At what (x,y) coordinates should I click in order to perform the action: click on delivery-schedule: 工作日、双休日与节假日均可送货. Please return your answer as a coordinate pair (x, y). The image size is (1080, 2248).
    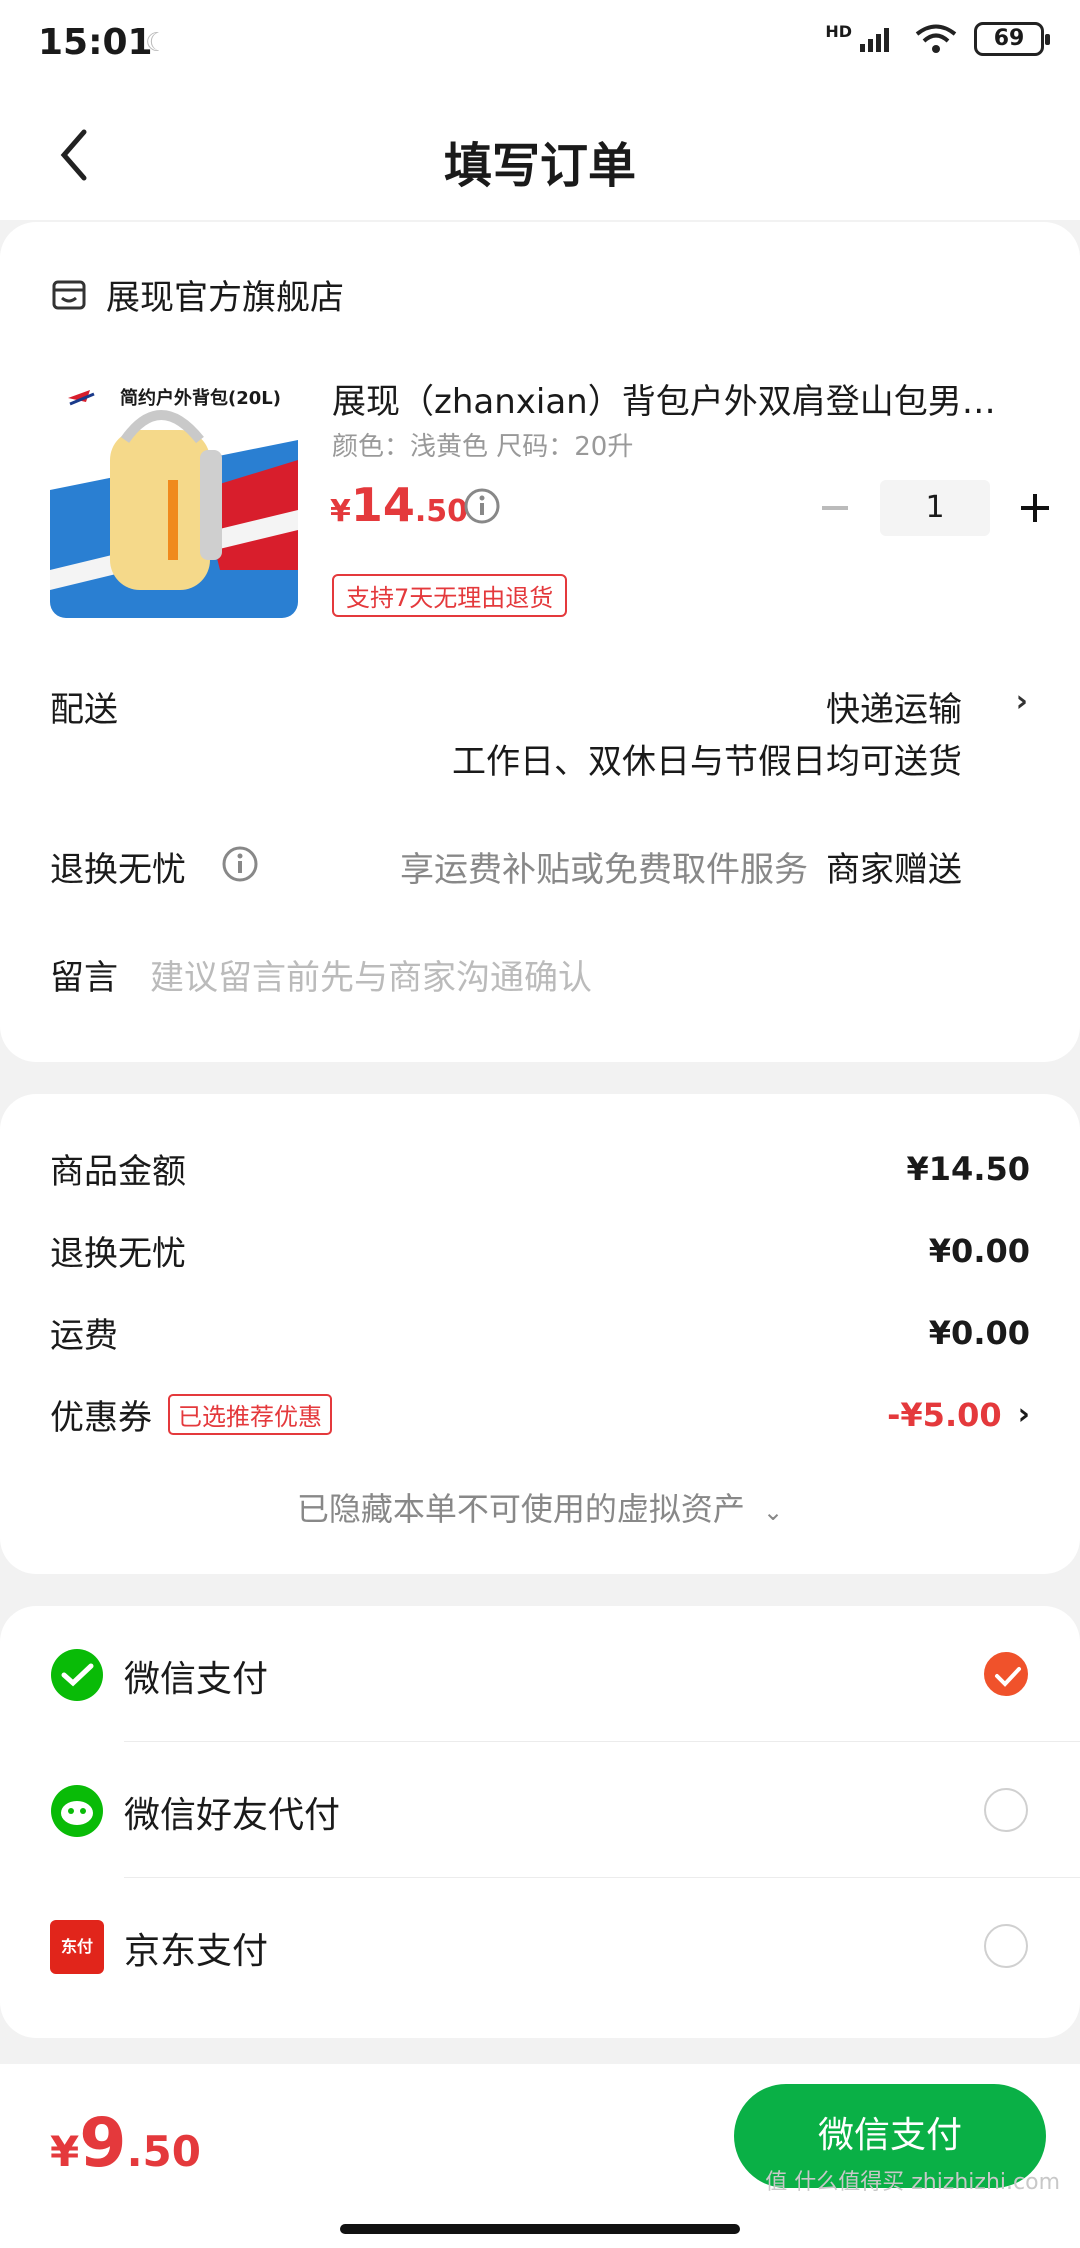
    Looking at the image, I should click on (707, 762).